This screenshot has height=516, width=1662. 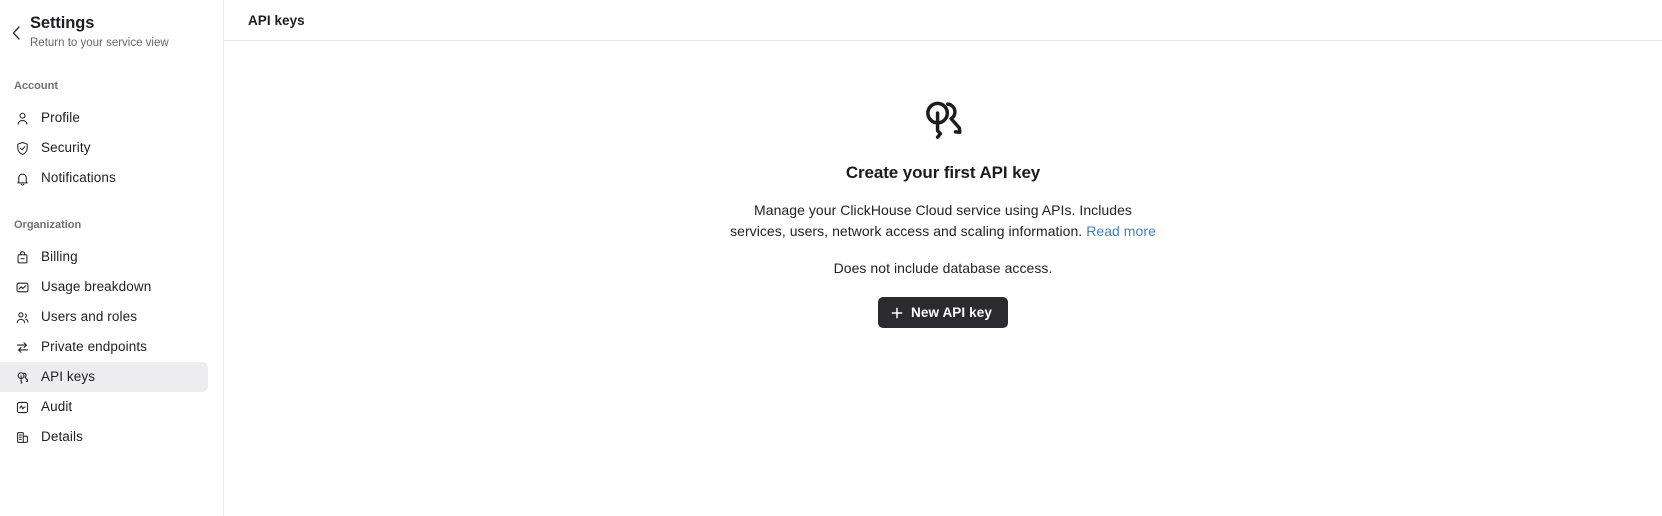 I want to click on empty-state-note: Does not include database access., so click(x=943, y=268).